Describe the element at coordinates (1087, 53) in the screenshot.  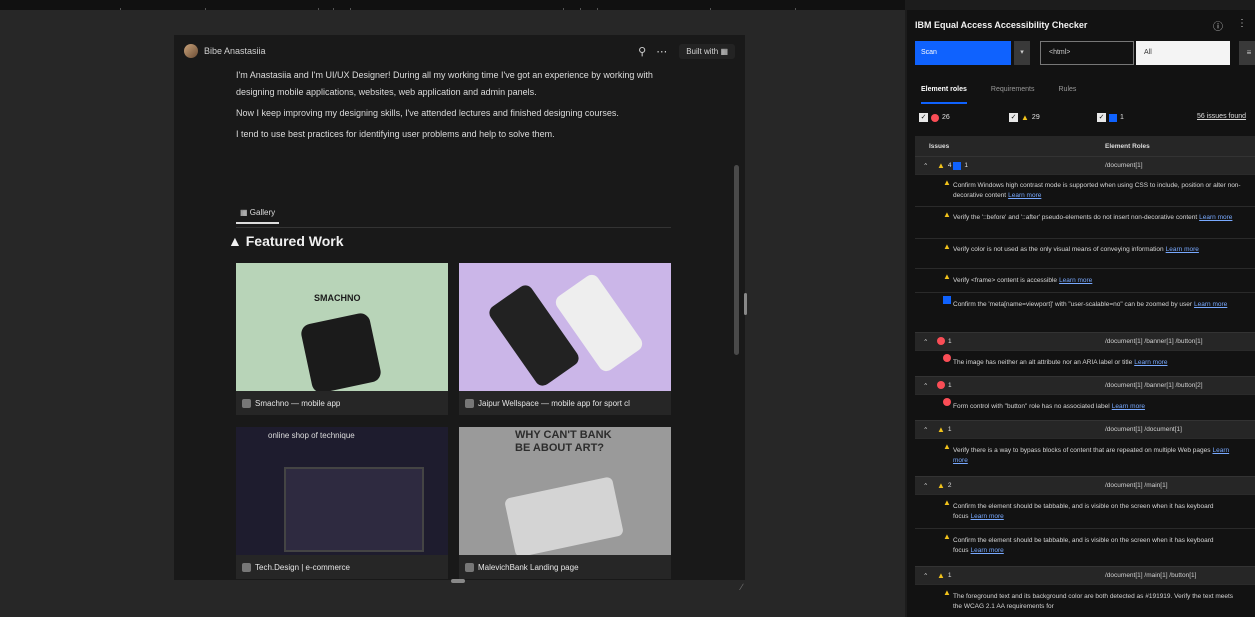
I see `element-selector: <html>` at that location.